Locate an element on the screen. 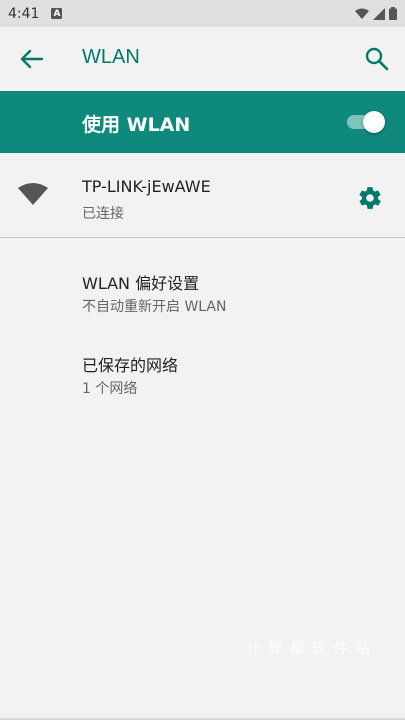 This screenshot has height=720, width=405. pref-title: 已保存的网络 is located at coordinates (130, 365).